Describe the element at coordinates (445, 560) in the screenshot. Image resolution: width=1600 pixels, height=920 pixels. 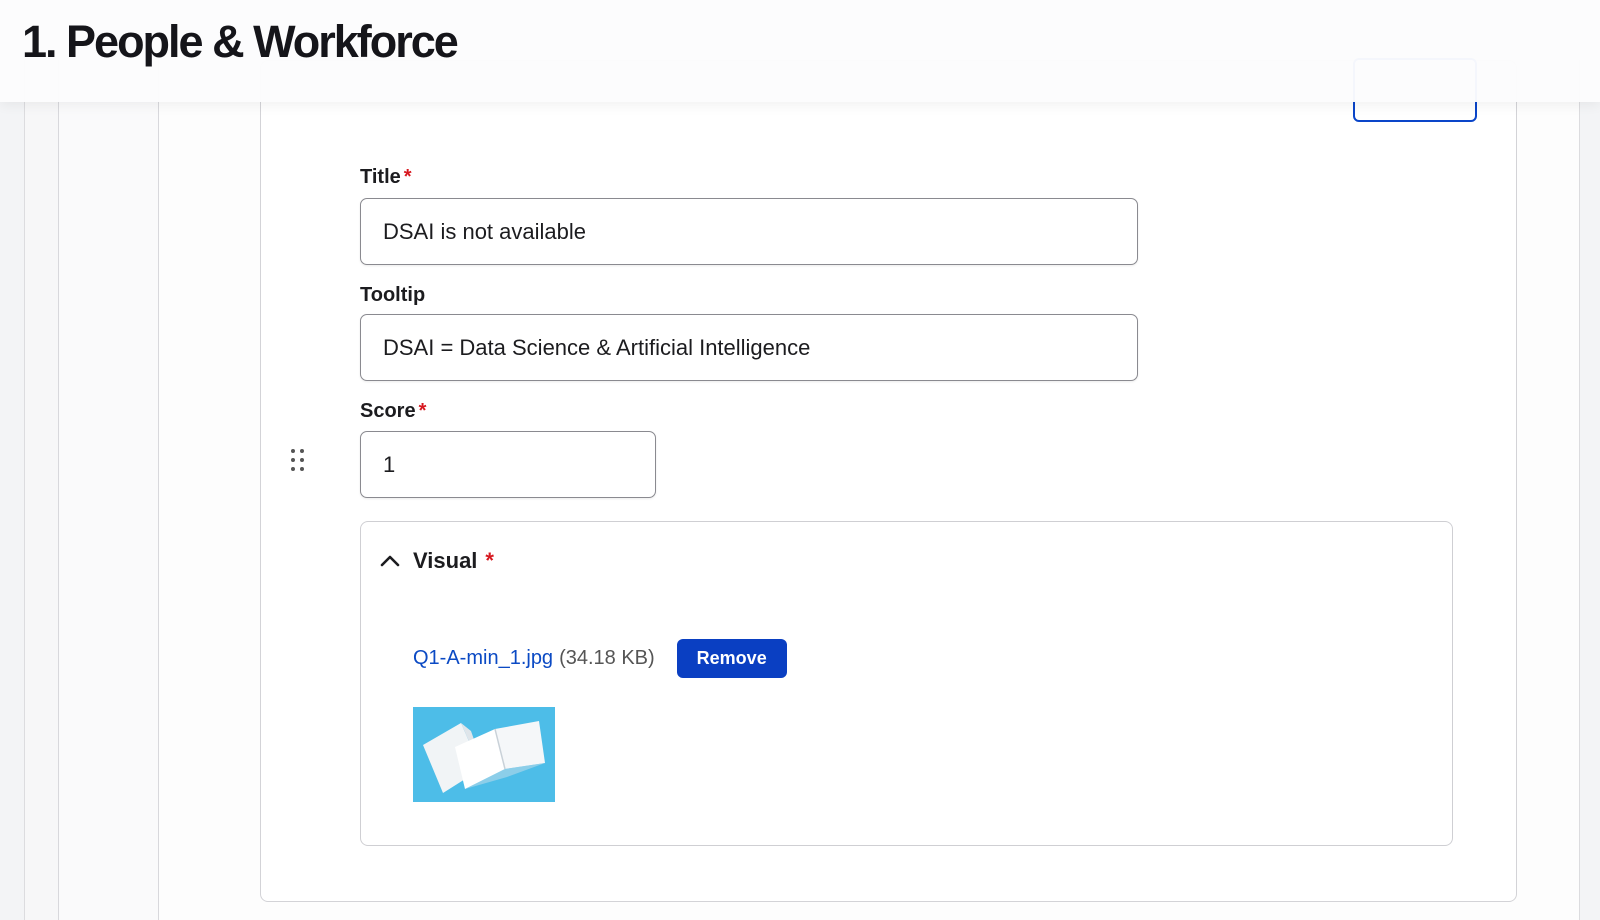
I see `visual-title: Visual` at that location.